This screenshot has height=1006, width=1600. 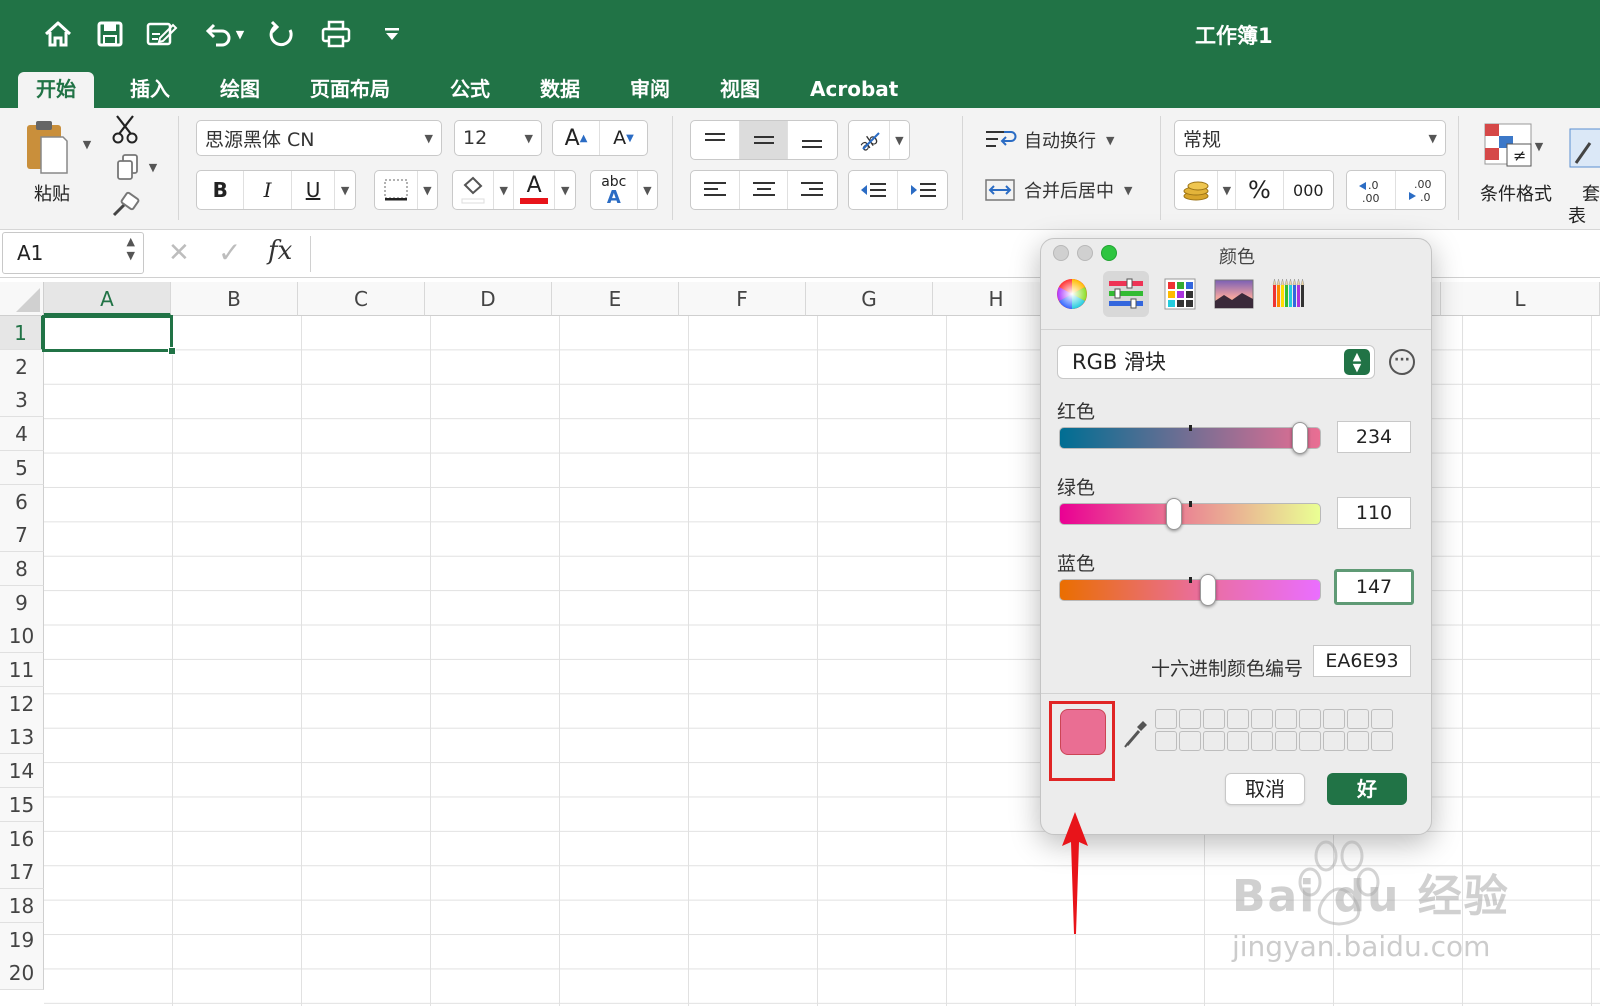 What do you see at coordinates (623, 138) in the screenshot?
I see `decrease-font-size-button: A ▼` at bounding box center [623, 138].